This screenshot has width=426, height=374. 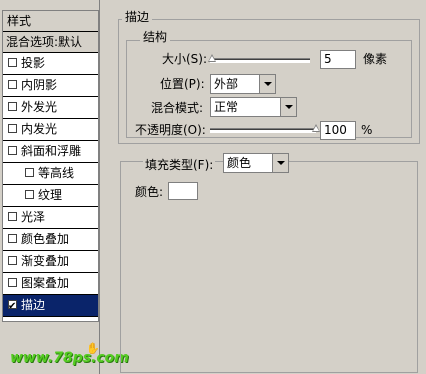 I want to click on opacity-label: 不透明度(O):, so click(x=170, y=130).